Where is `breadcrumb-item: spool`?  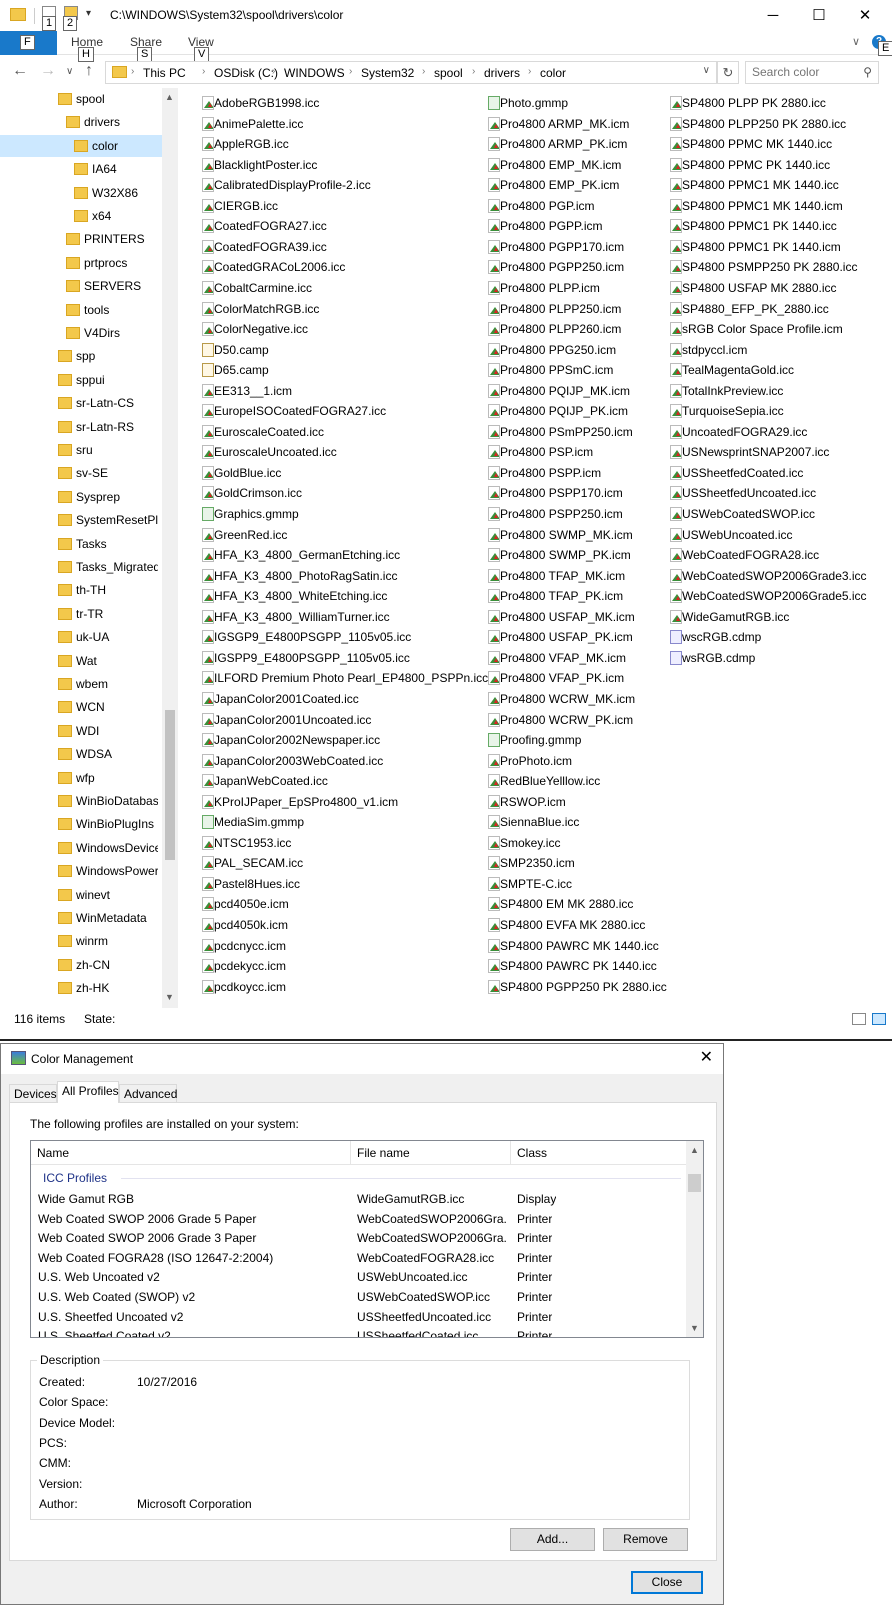 breadcrumb-item: spool is located at coordinates (448, 73).